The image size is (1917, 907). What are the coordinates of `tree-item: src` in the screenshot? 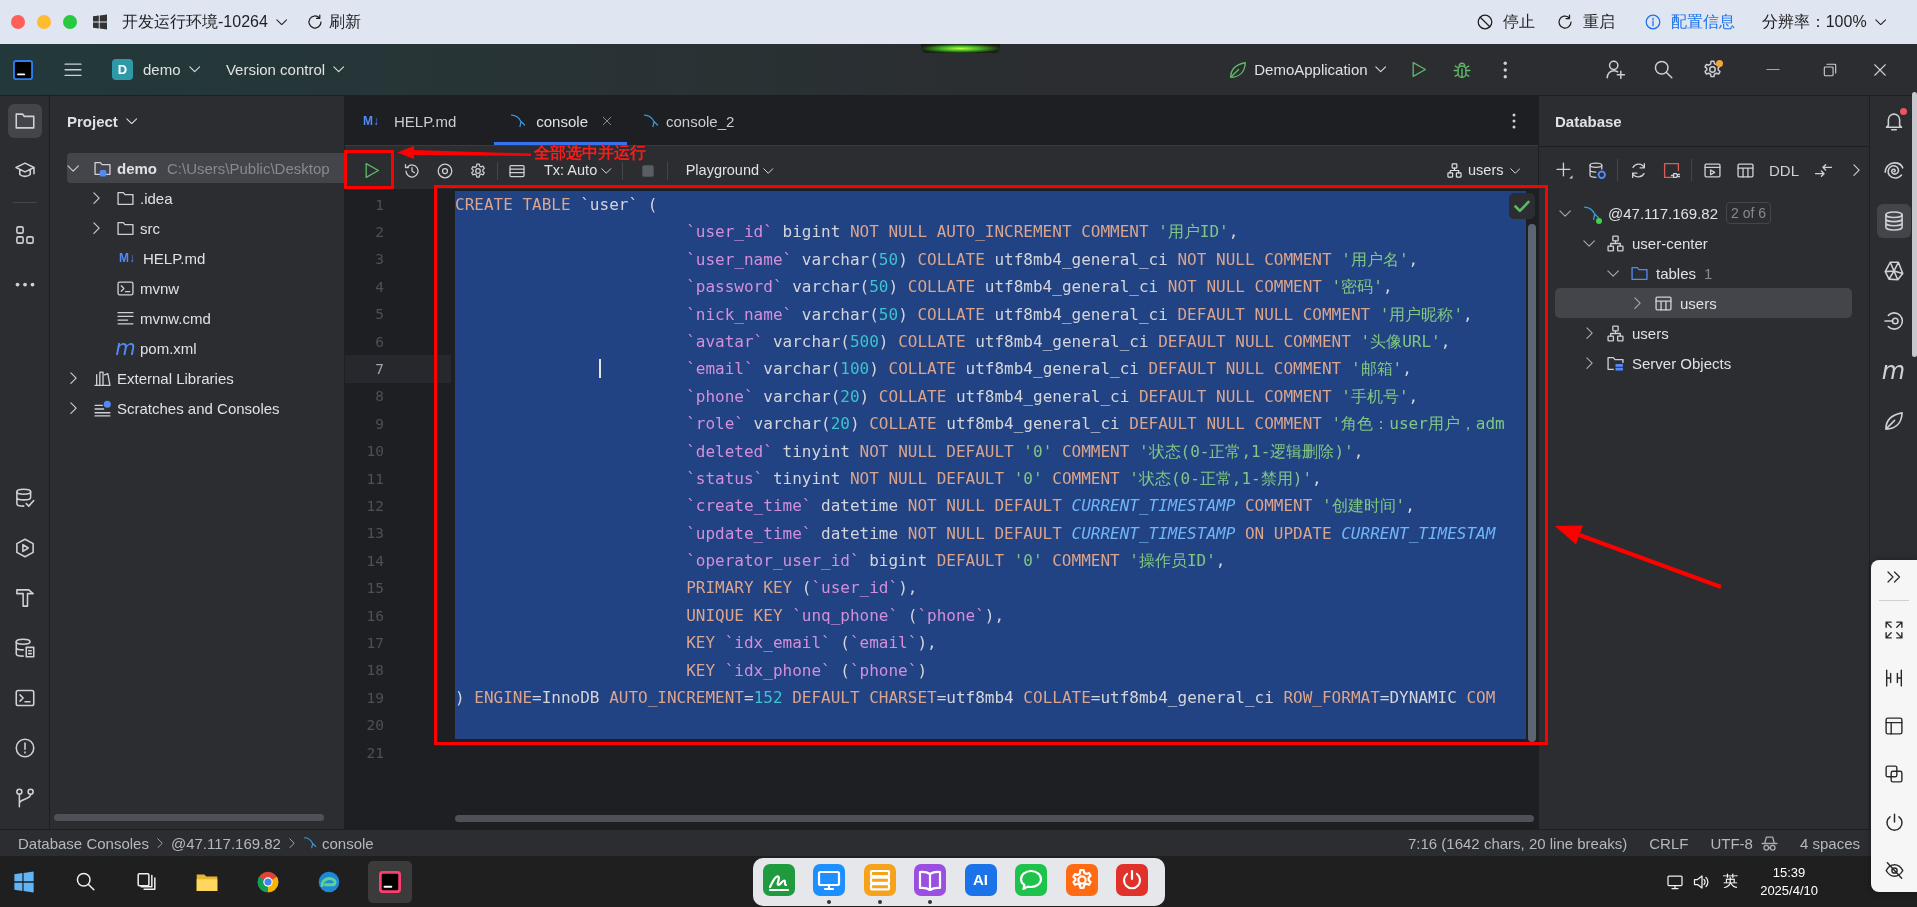 It's located at (205, 228).